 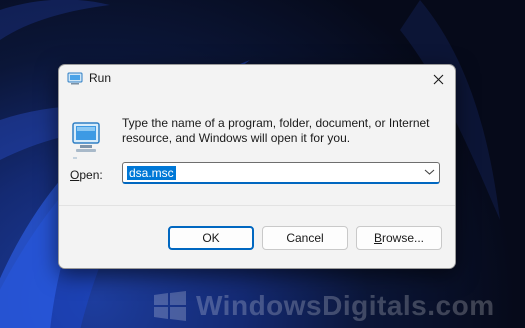 I want to click on close-icon, so click(x=438, y=79).